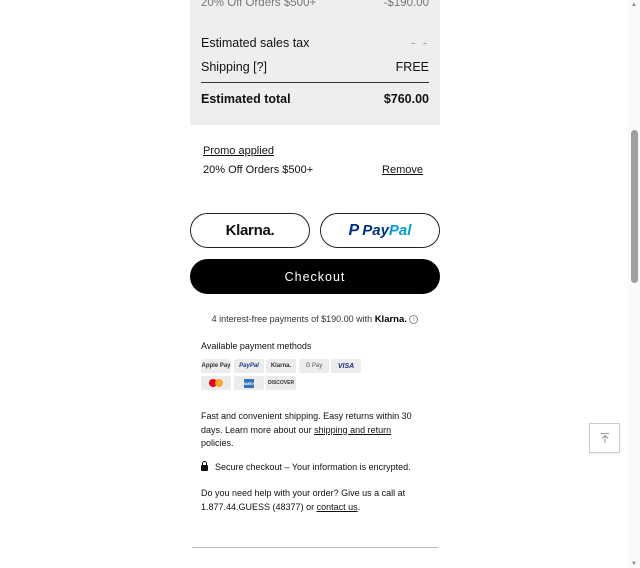 The height and width of the screenshot is (568, 640). I want to click on discover-icon: DISCOVER, so click(281, 383).